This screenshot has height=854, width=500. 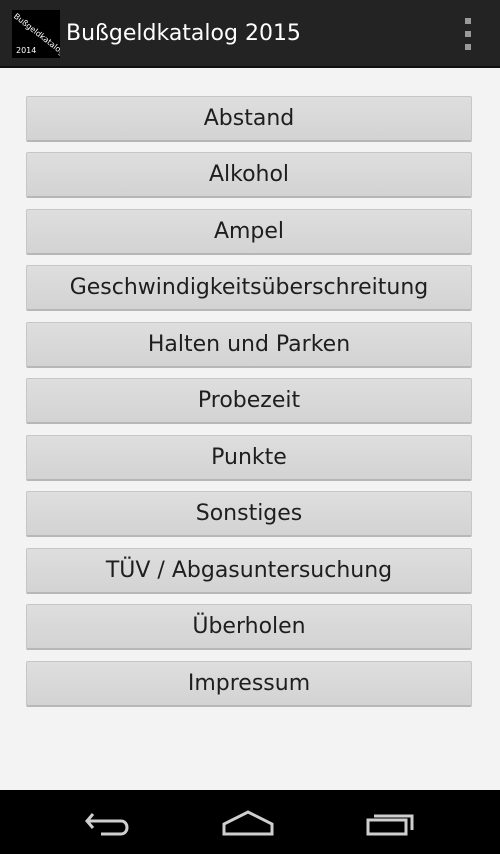 I want to click on menu-button-abstand: Abstand, so click(x=249, y=119).